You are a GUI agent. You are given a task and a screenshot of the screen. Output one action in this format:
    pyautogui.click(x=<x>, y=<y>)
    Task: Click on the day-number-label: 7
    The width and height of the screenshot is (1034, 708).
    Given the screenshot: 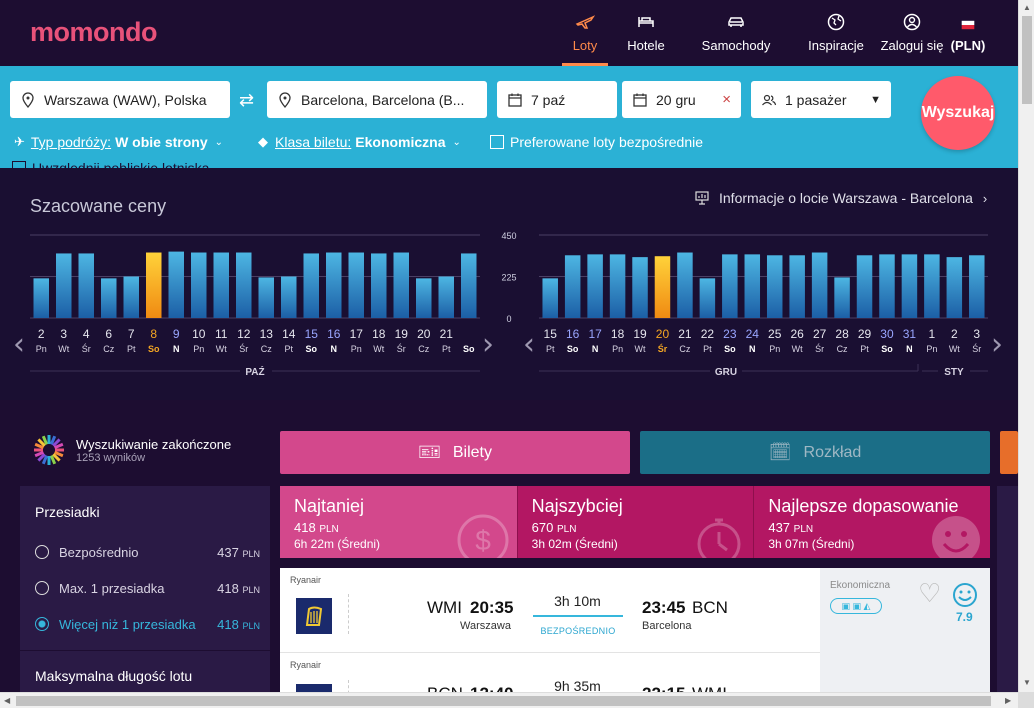 What is the action you would take?
    pyautogui.click(x=131, y=334)
    